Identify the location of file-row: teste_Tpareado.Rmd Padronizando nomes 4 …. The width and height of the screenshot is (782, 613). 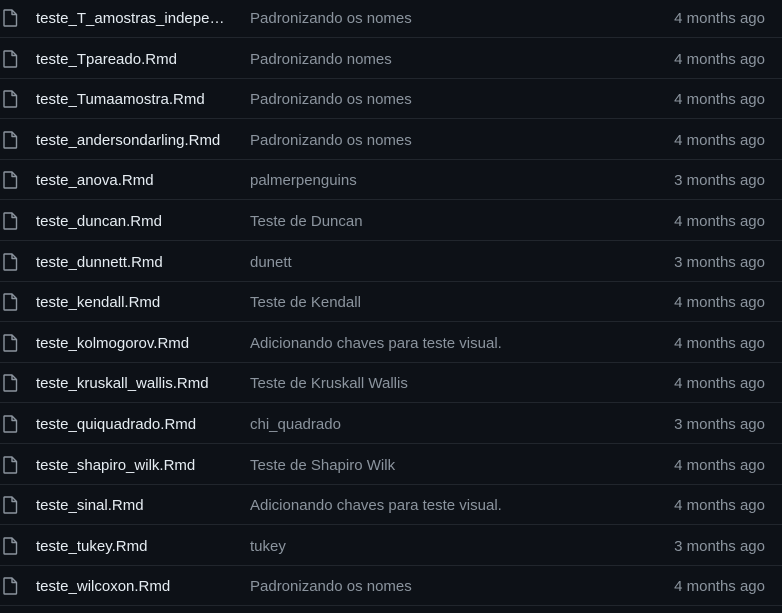
(391, 59).